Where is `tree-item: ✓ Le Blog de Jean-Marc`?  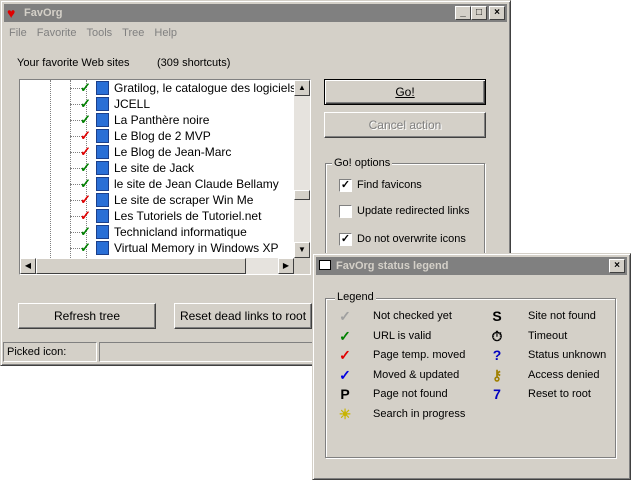 tree-item: ✓ Le Blog de Jean-Marc is located at coordinates (157, 152).